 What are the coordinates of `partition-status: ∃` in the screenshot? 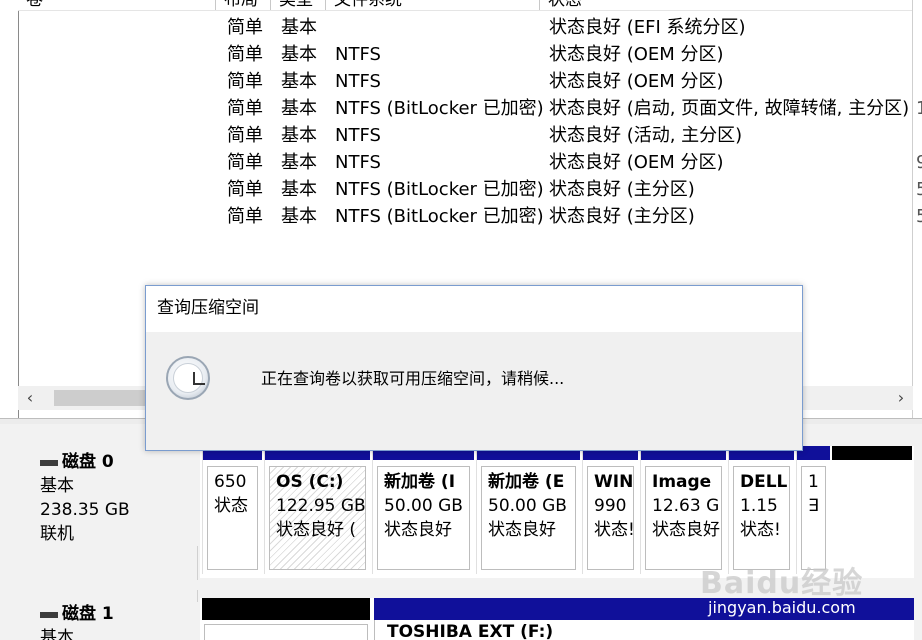 It's located at (813, 506).